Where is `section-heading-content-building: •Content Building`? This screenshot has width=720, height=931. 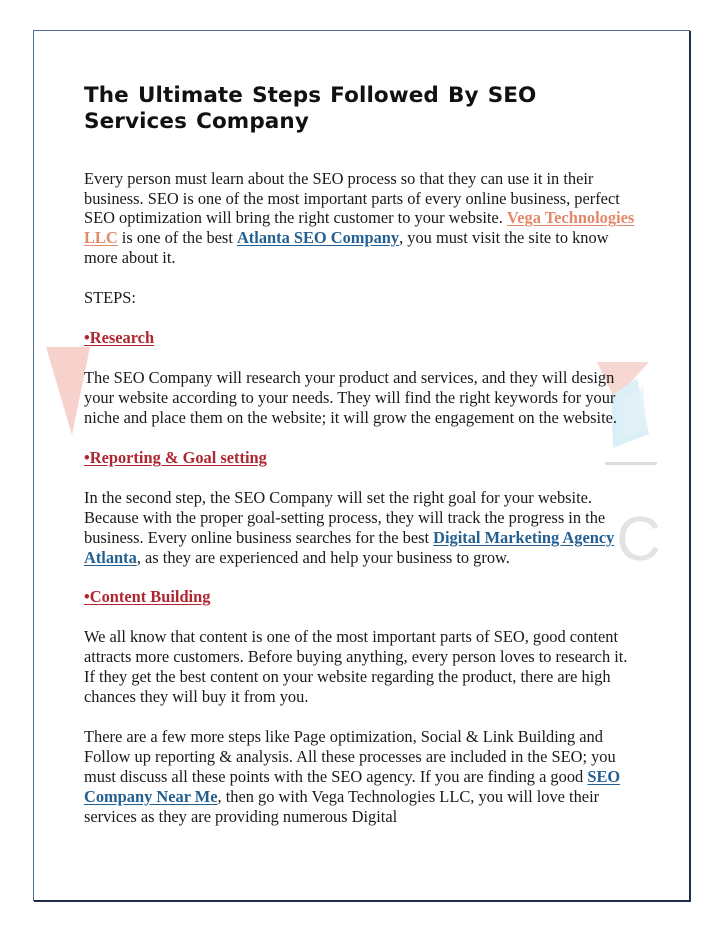 section-heading-content-building: •Content Building is located at coordinates (360, 597).